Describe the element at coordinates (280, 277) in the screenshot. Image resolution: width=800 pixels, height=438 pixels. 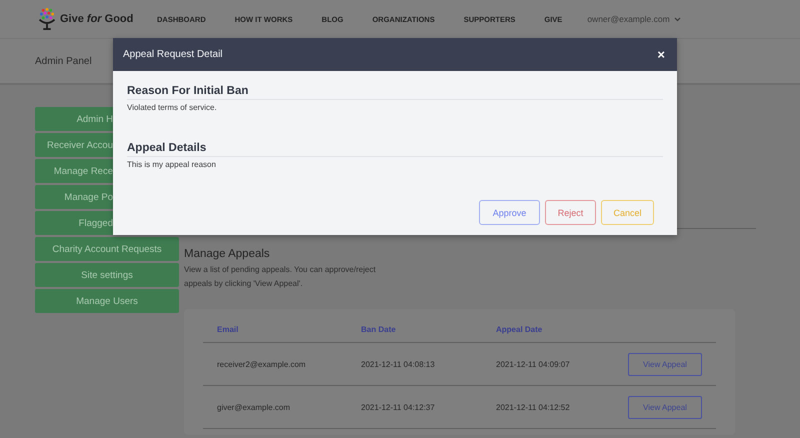
I see `section-description: View a list of pending appeals. You can approve/reject appeals by clicking 'View Appeal'.` at that location.